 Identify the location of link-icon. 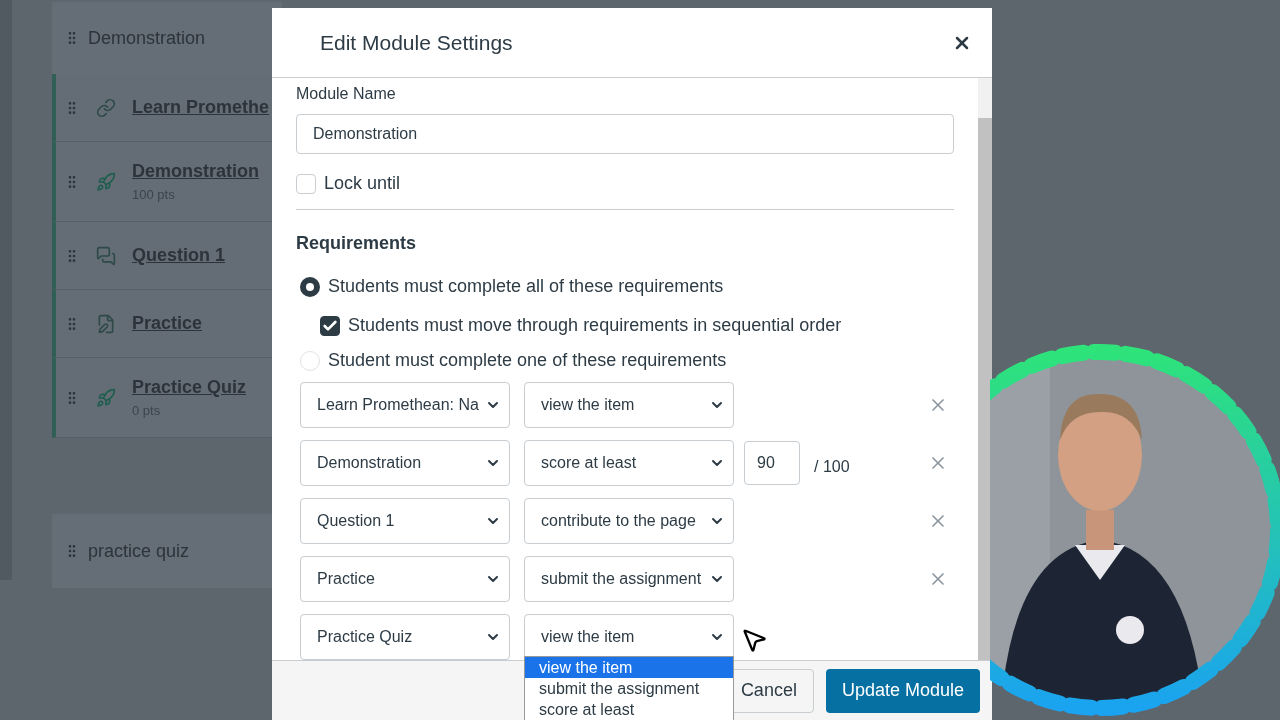
(106, 107).